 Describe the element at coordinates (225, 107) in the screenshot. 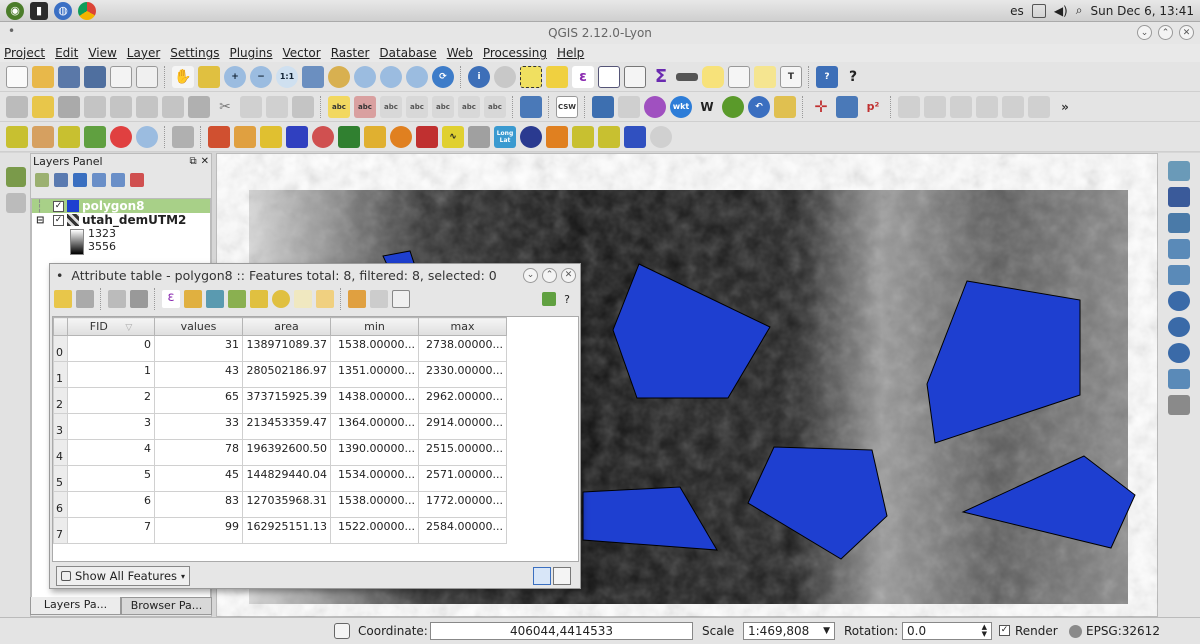

I see `cut-features-icon: ✂` at that location.